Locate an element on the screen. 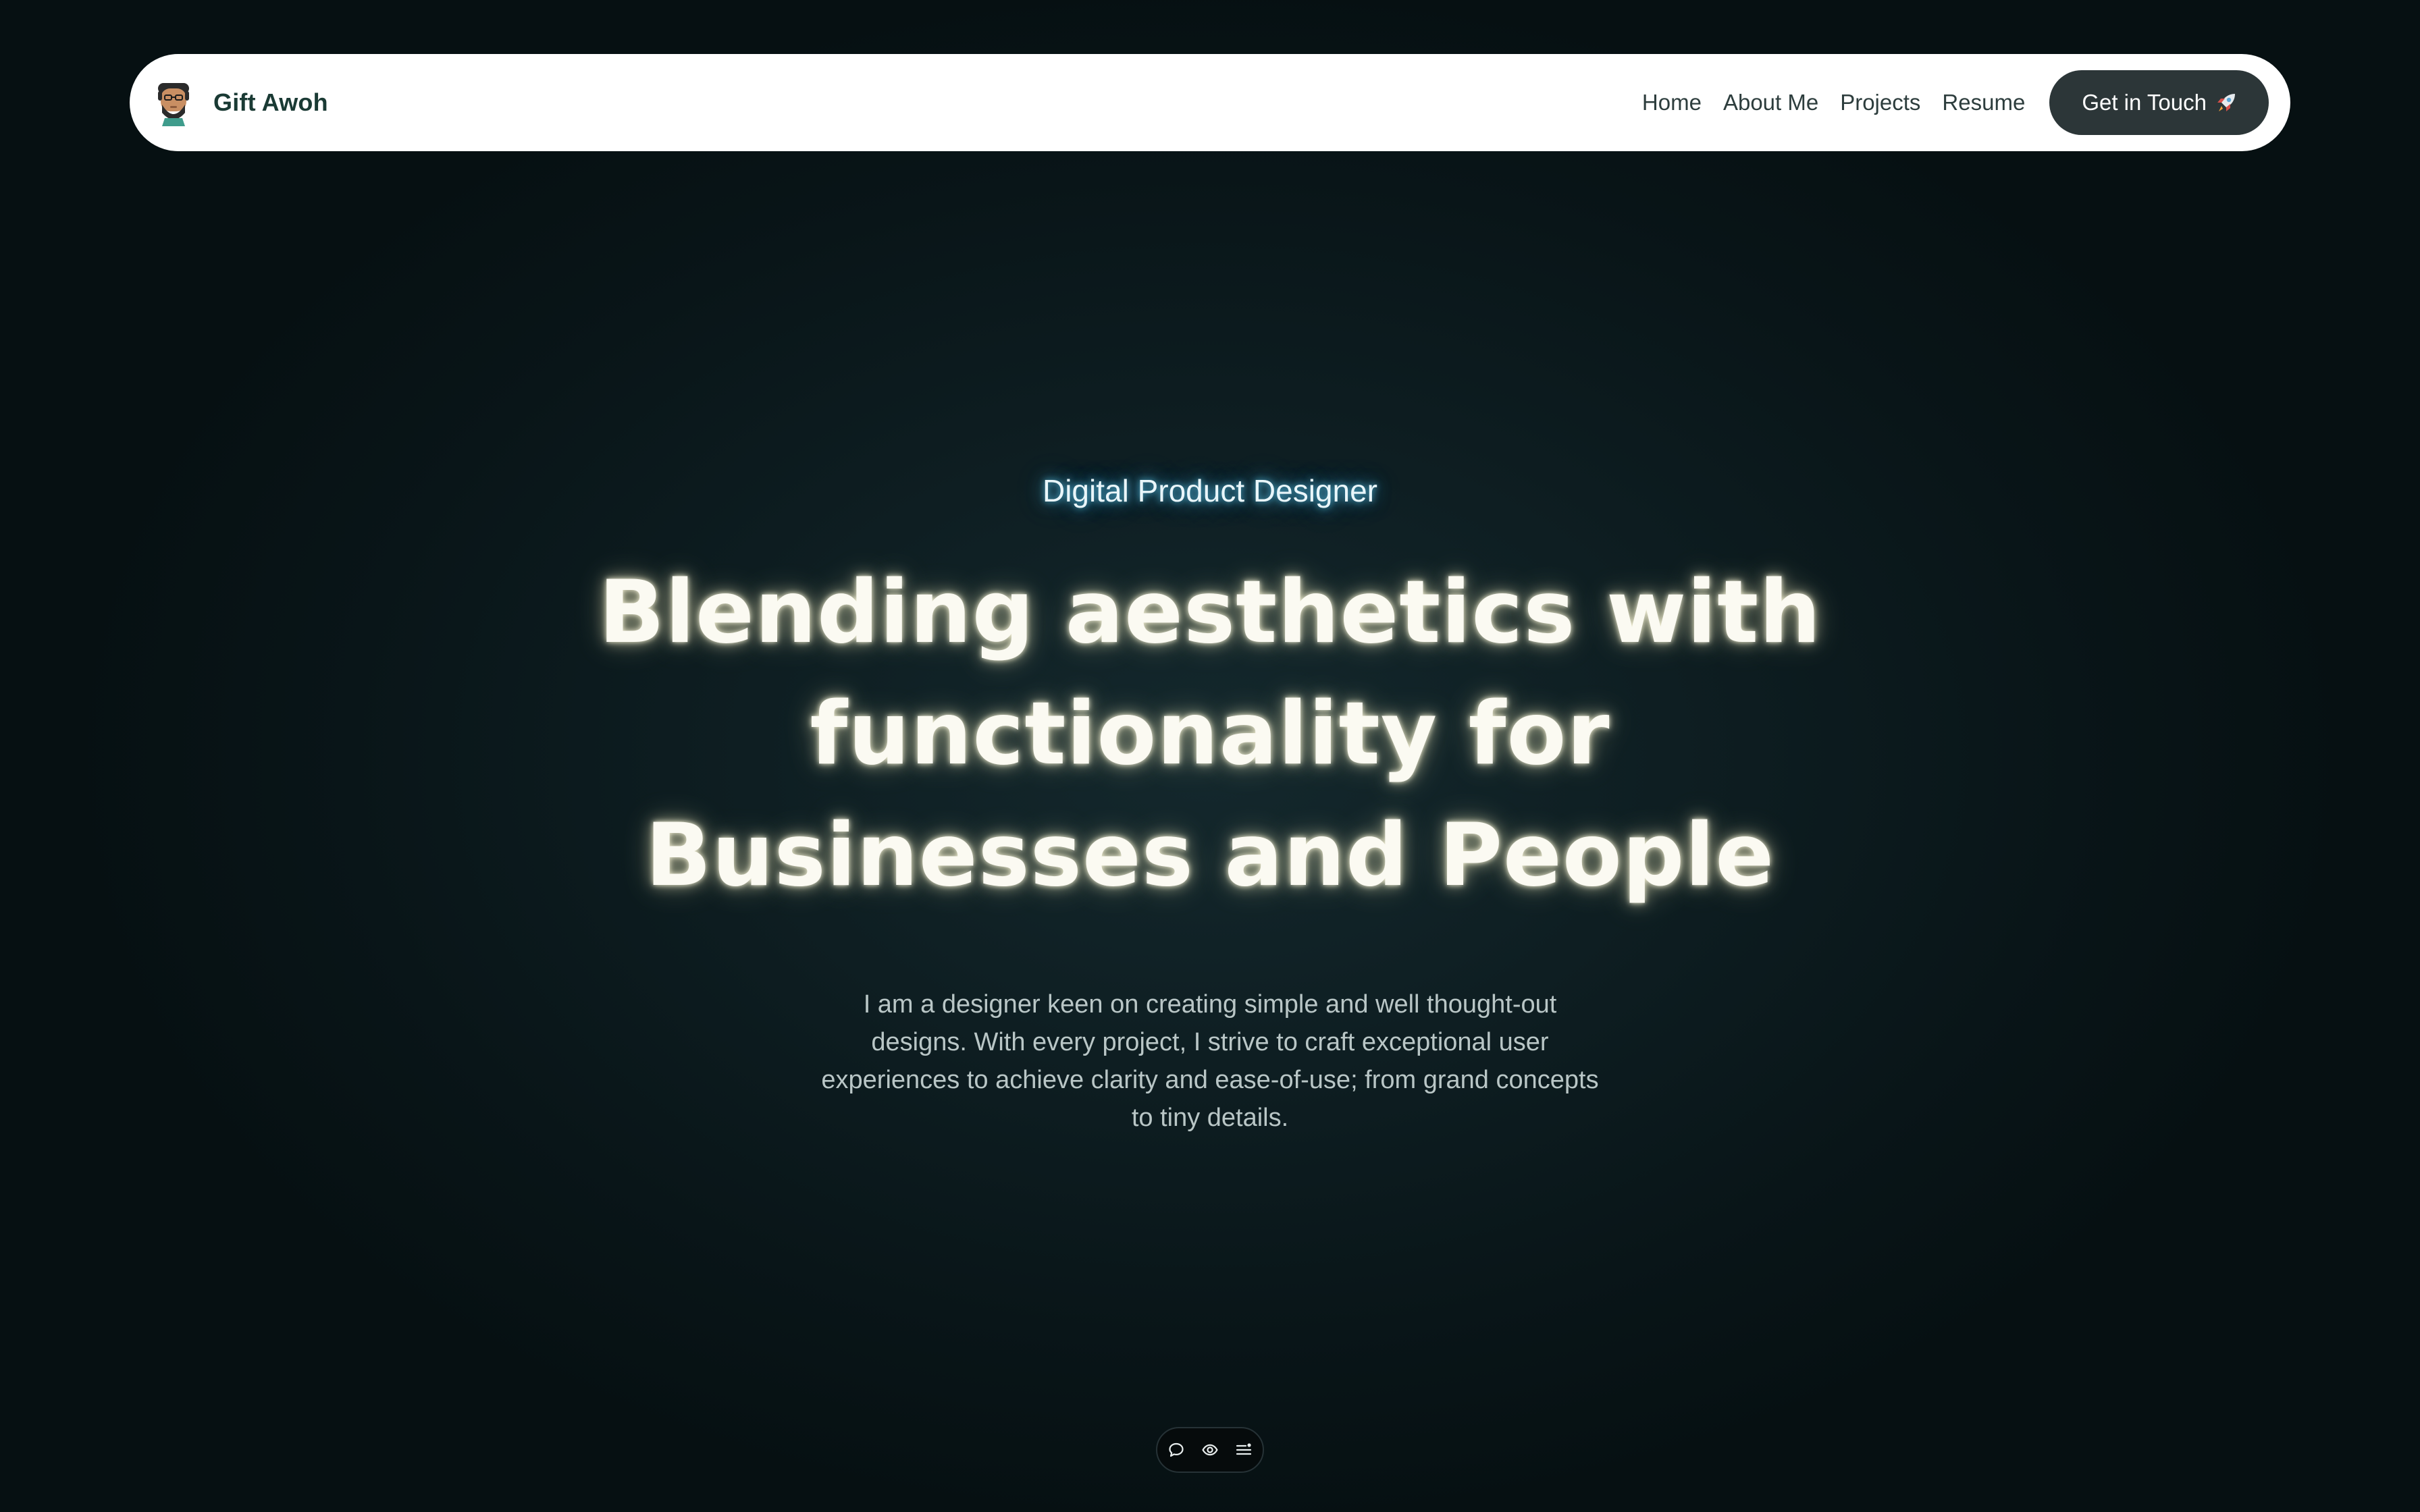 The height and width of the screenshot is (1512, 2420). nav-link-projects: Projects is located at coordinates (1880, 102).